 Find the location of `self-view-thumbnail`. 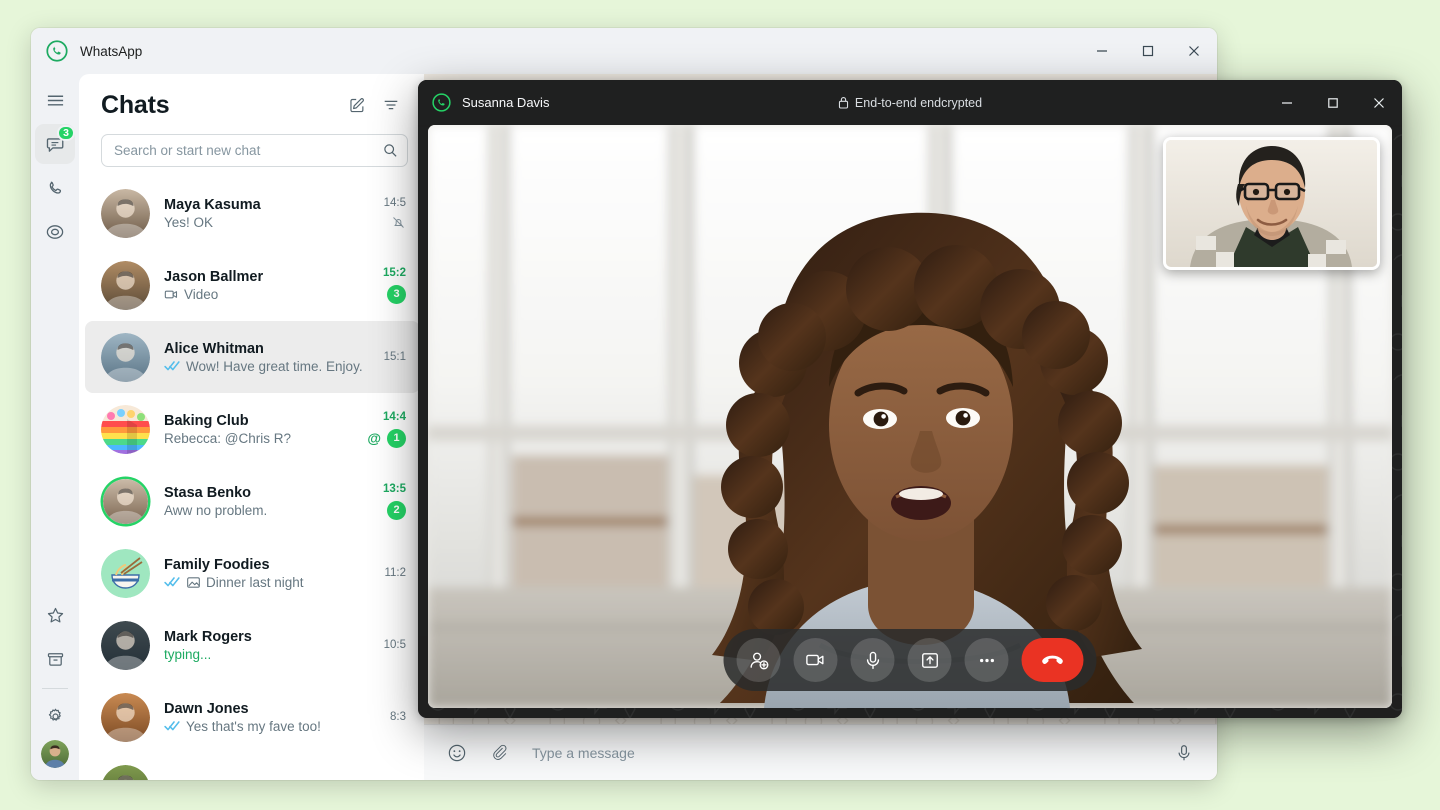

self-view-thumbnail is located at coordinates (1271, 203).